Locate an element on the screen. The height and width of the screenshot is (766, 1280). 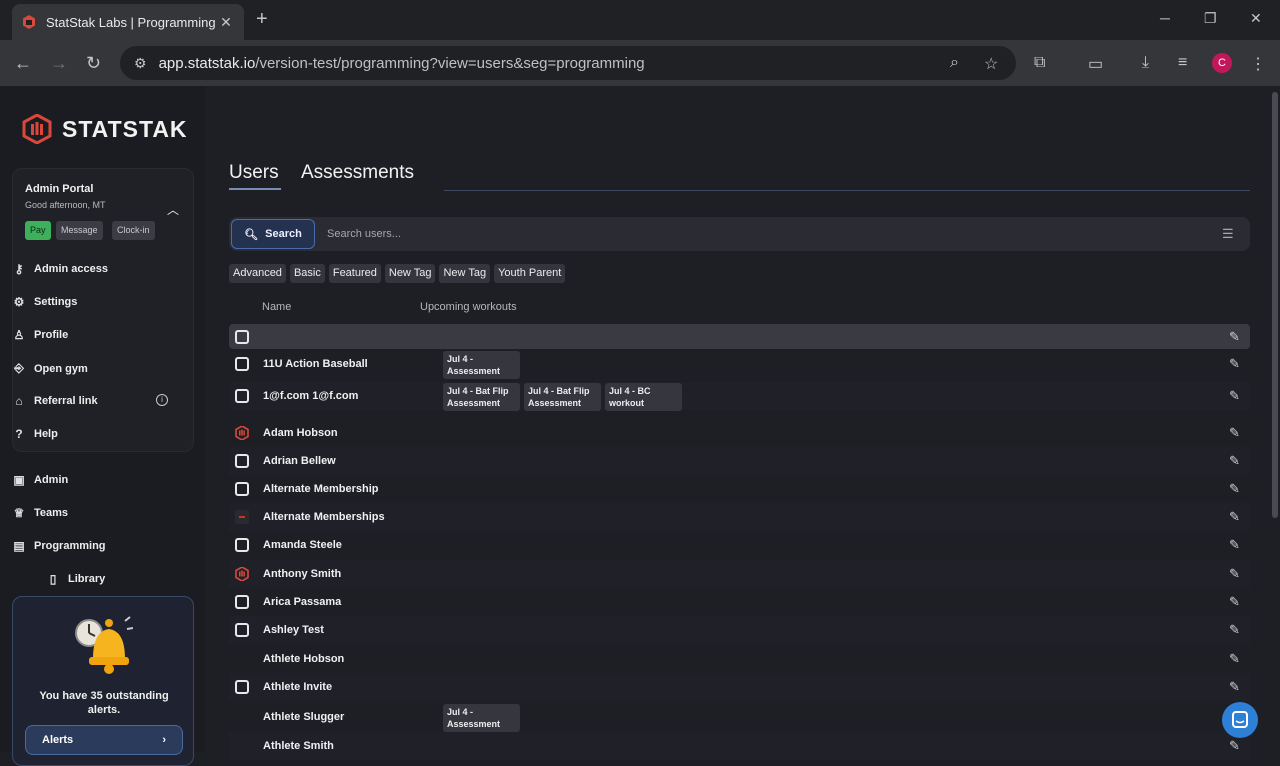
forward-icon: → is located at coordinates (59, 63).